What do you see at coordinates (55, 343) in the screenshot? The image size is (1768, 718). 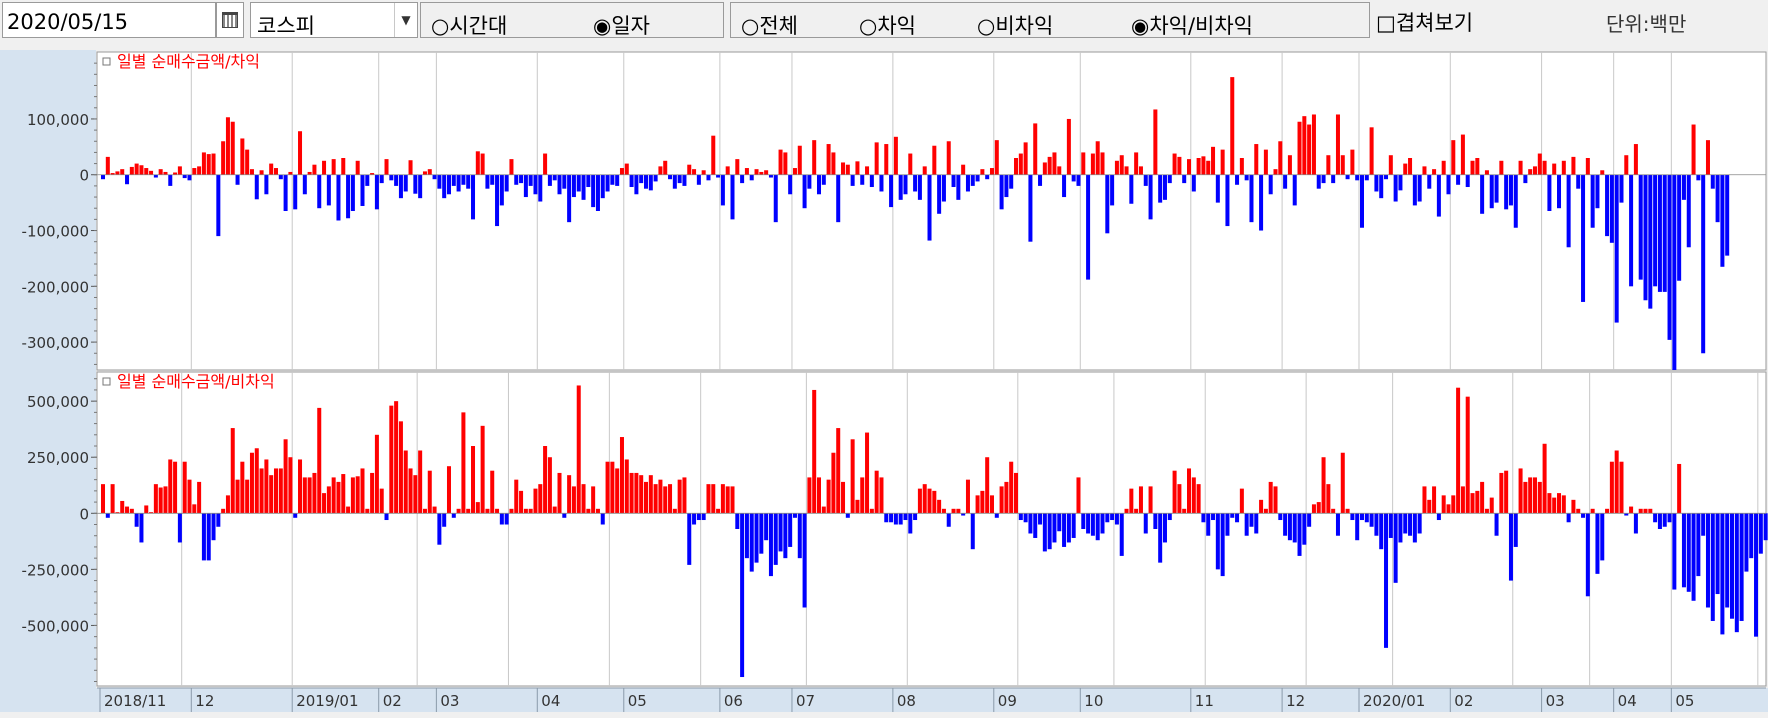 I see `y-tick-label: -300,000` at bounding box center [55, 343].